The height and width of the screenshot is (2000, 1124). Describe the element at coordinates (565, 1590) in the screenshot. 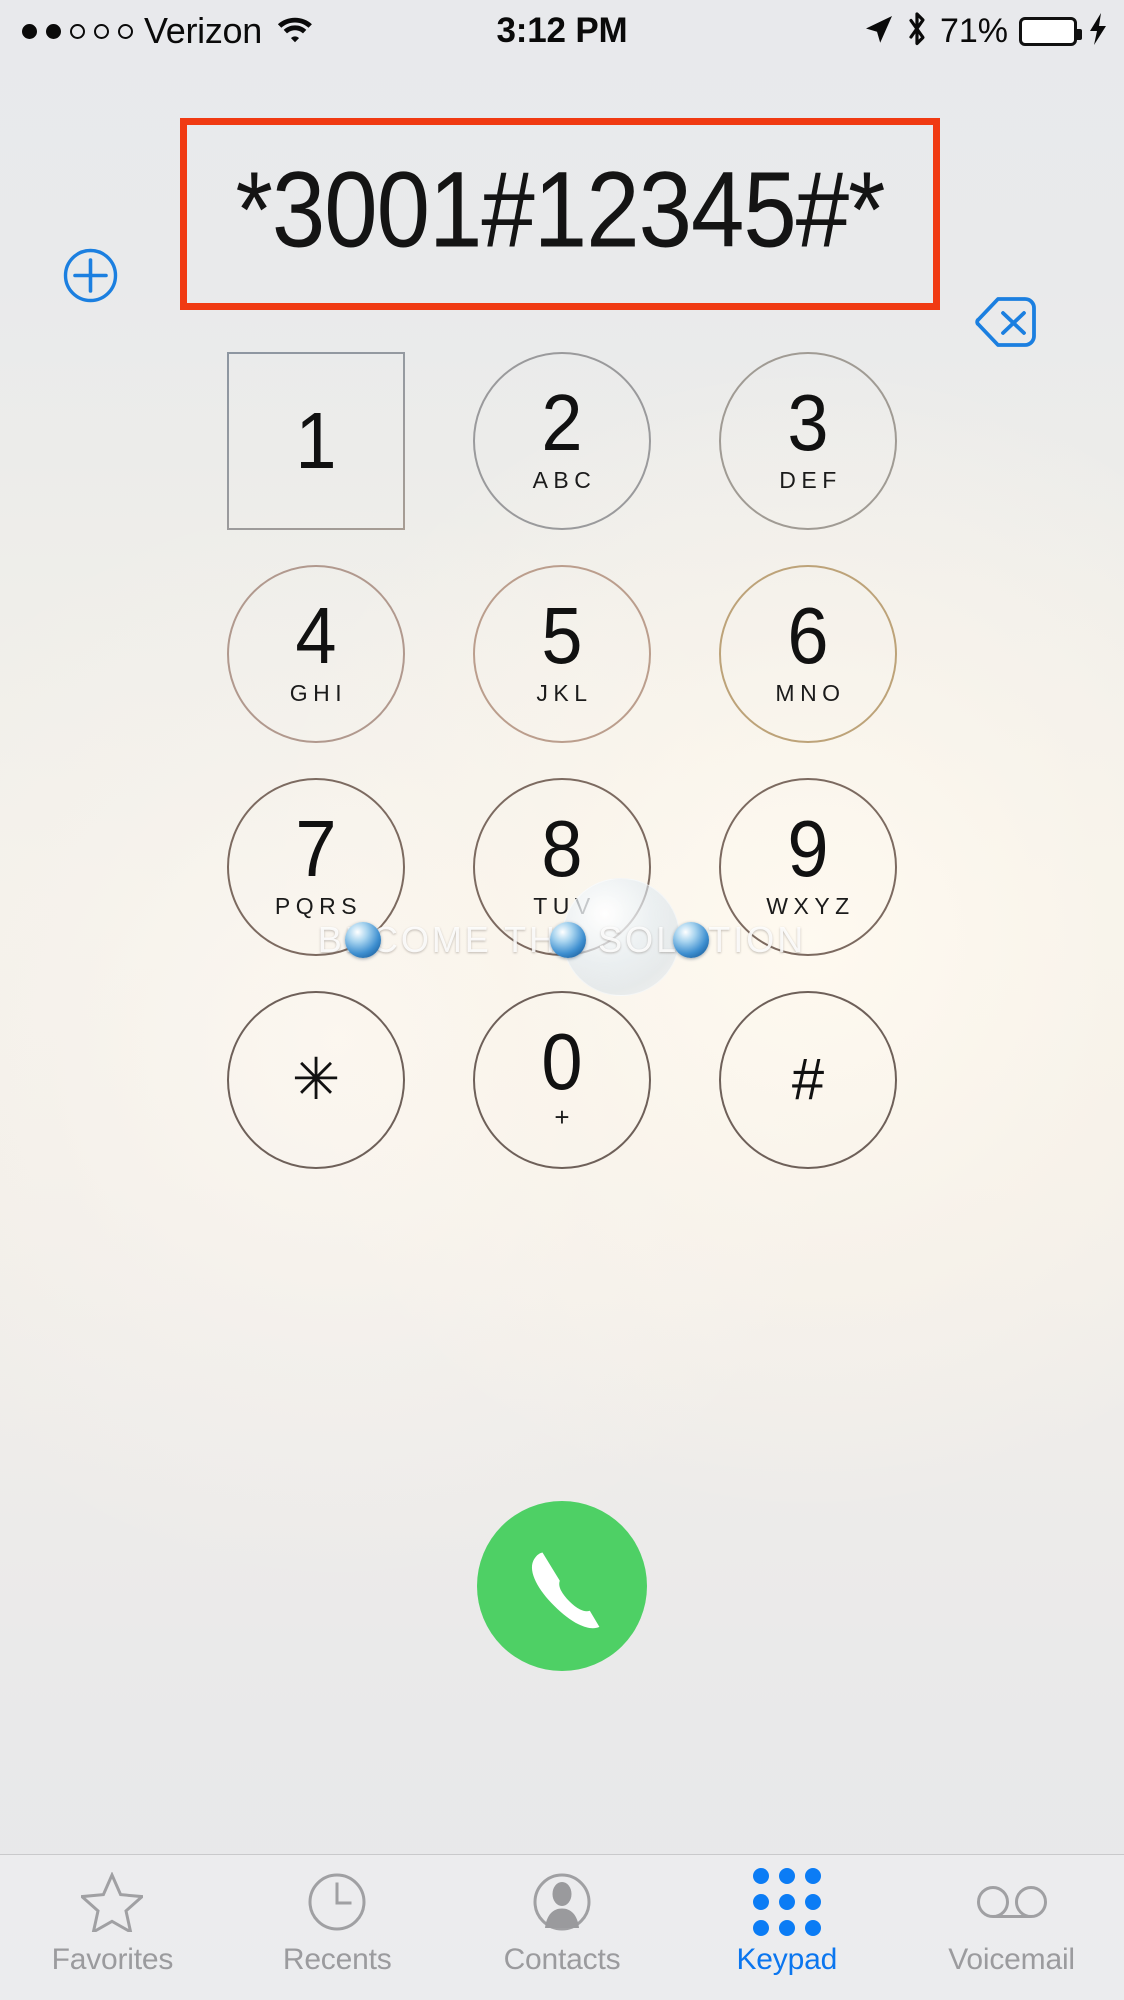

I see `phone-handset-icon` at that location.